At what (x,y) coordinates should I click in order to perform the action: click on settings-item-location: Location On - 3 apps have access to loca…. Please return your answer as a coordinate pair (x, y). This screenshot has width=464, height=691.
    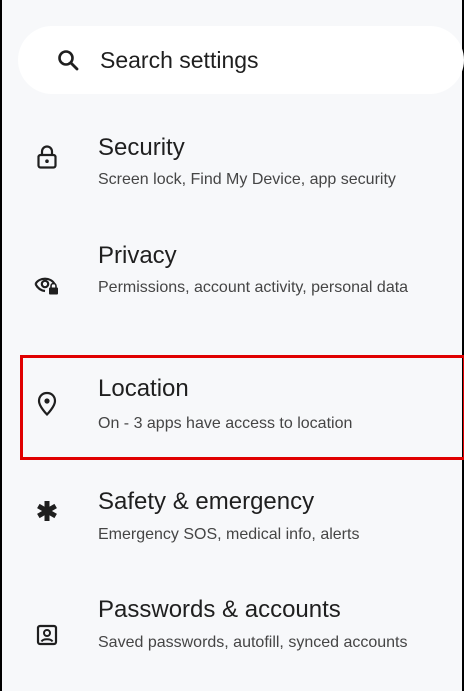
    Looking at the image, I should click on (242, 407).